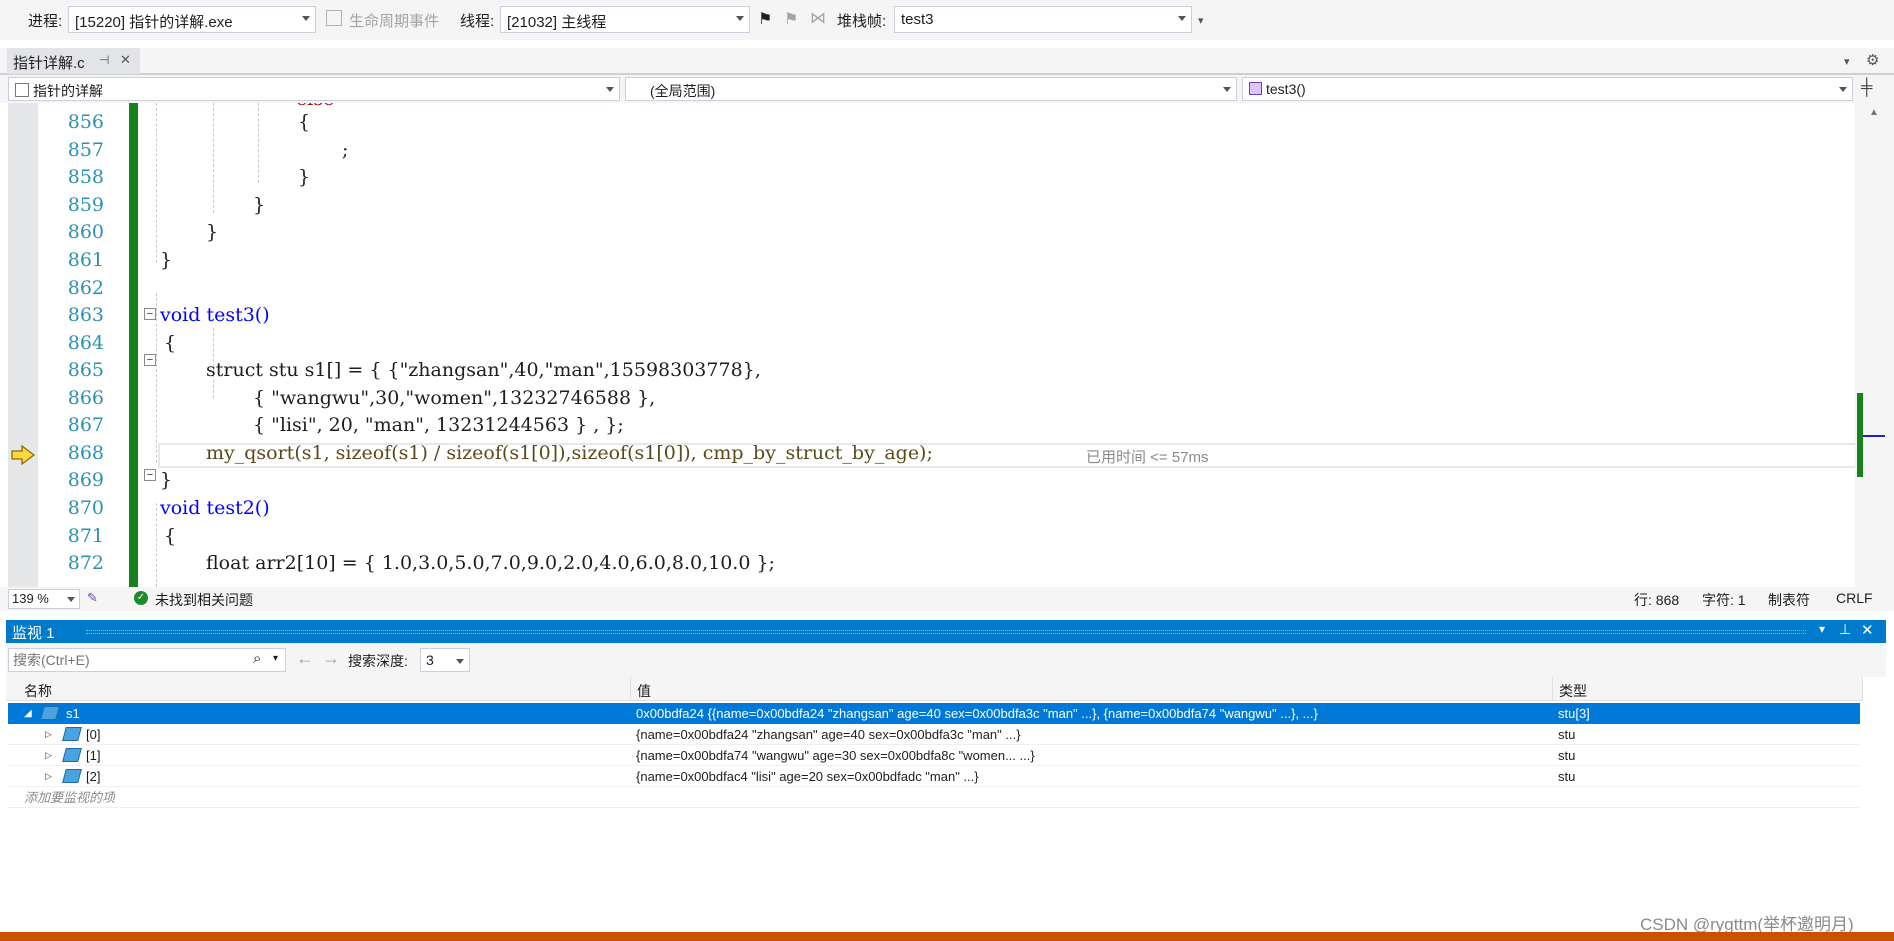 The width and height of the screenshot is (1894, 941). I want to click on stackframe-select: test3, so click(1043, 19).